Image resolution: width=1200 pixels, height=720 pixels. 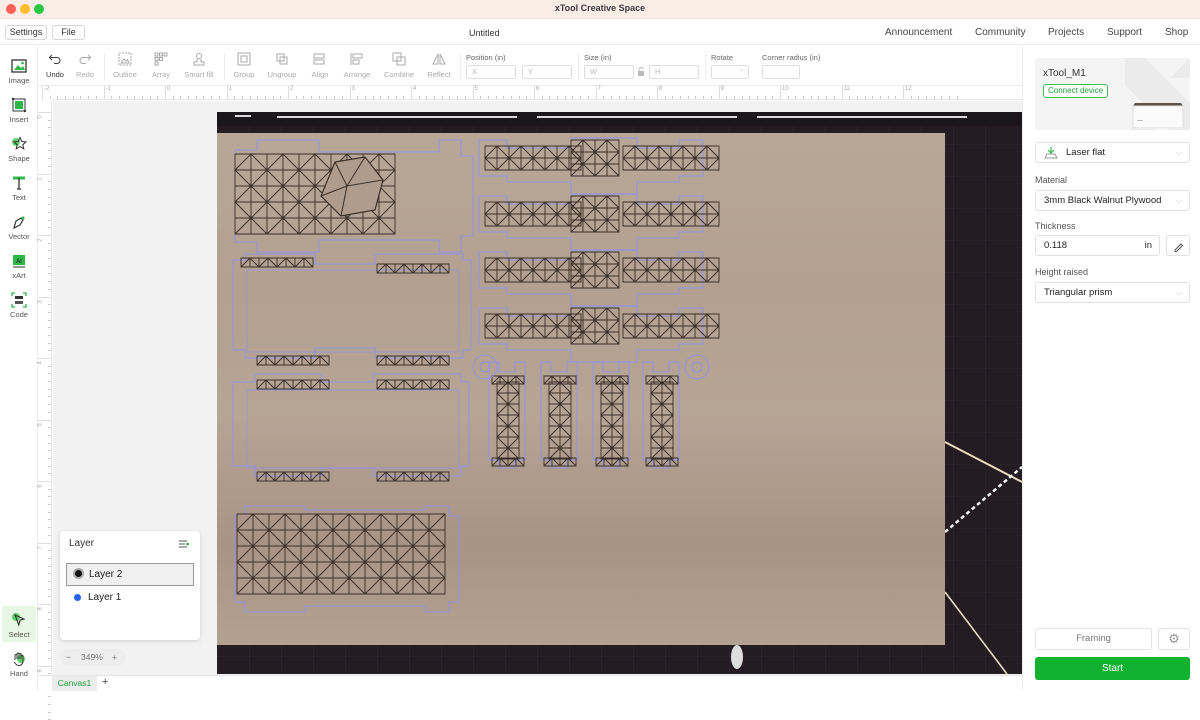 What do you see at coordinates (19, 265) in the screenshot?
I see `tool-xart: AI xArt` at bounding box center [19, 265].